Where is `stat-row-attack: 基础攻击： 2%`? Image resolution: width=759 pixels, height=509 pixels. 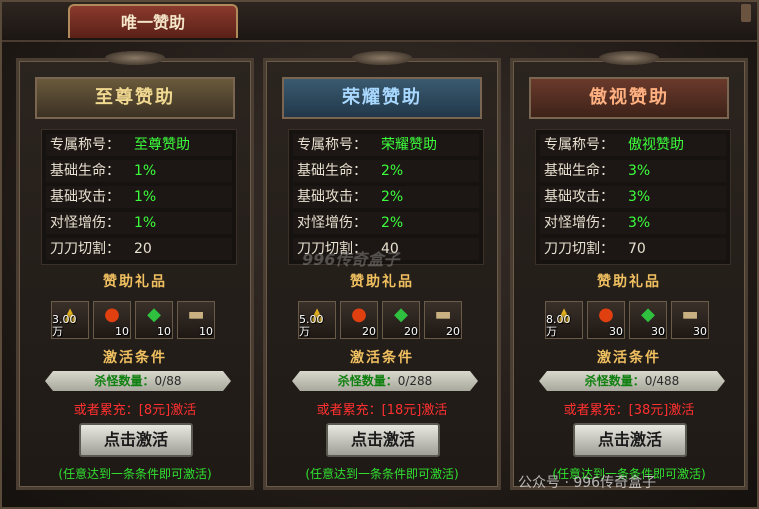
stat-row-attack: 基础攻击： 2% is located at coordinates (386, 197).